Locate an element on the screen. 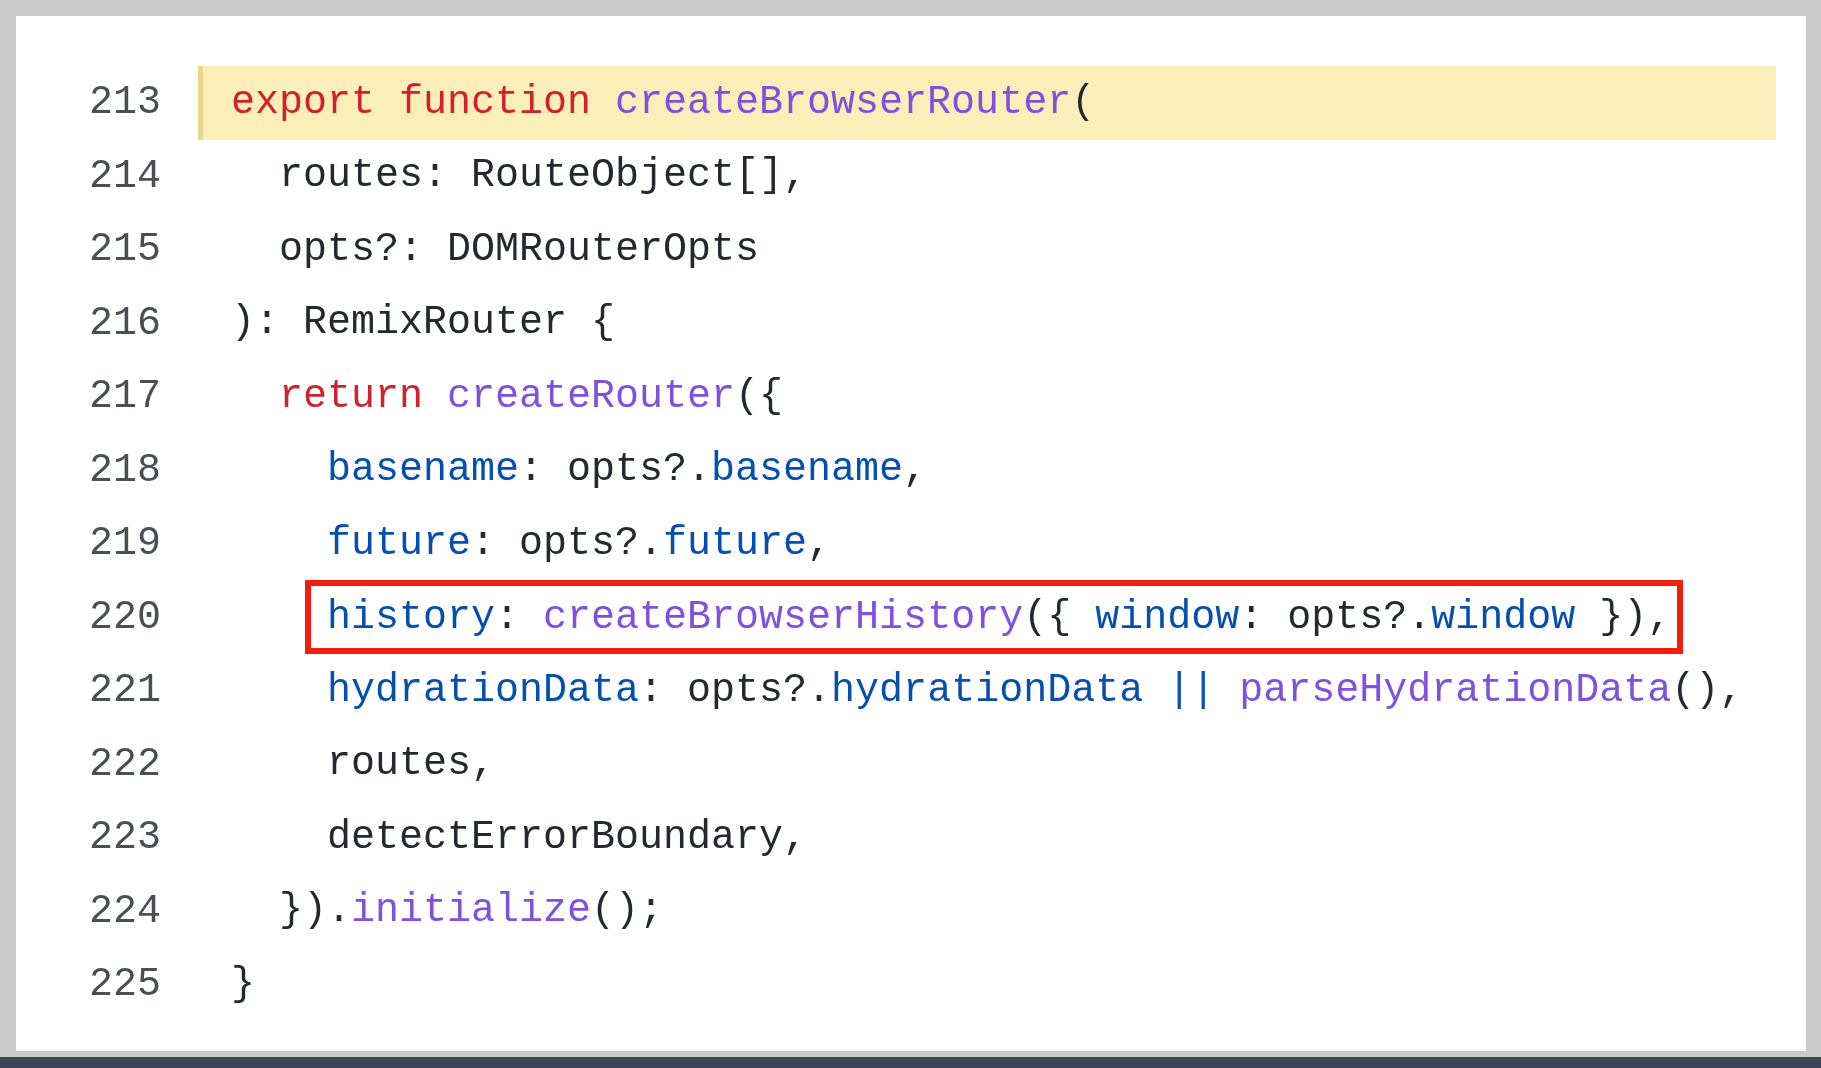 The height and width of the screenshot is (1068, 1821). line-number: 219 is located at coordinates (124, 544).